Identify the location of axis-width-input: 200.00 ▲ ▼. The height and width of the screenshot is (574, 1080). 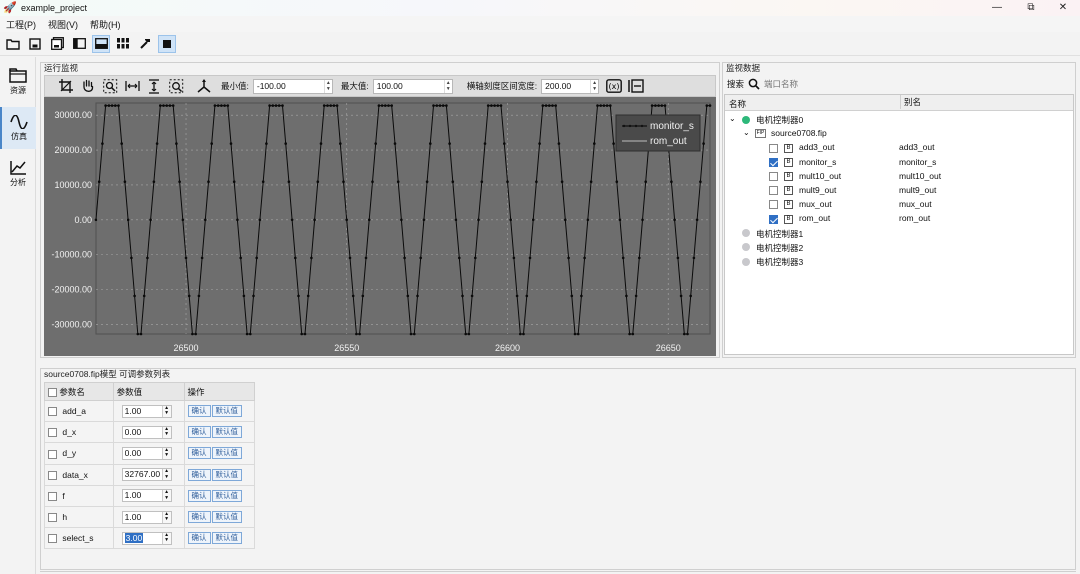
(570, 86).